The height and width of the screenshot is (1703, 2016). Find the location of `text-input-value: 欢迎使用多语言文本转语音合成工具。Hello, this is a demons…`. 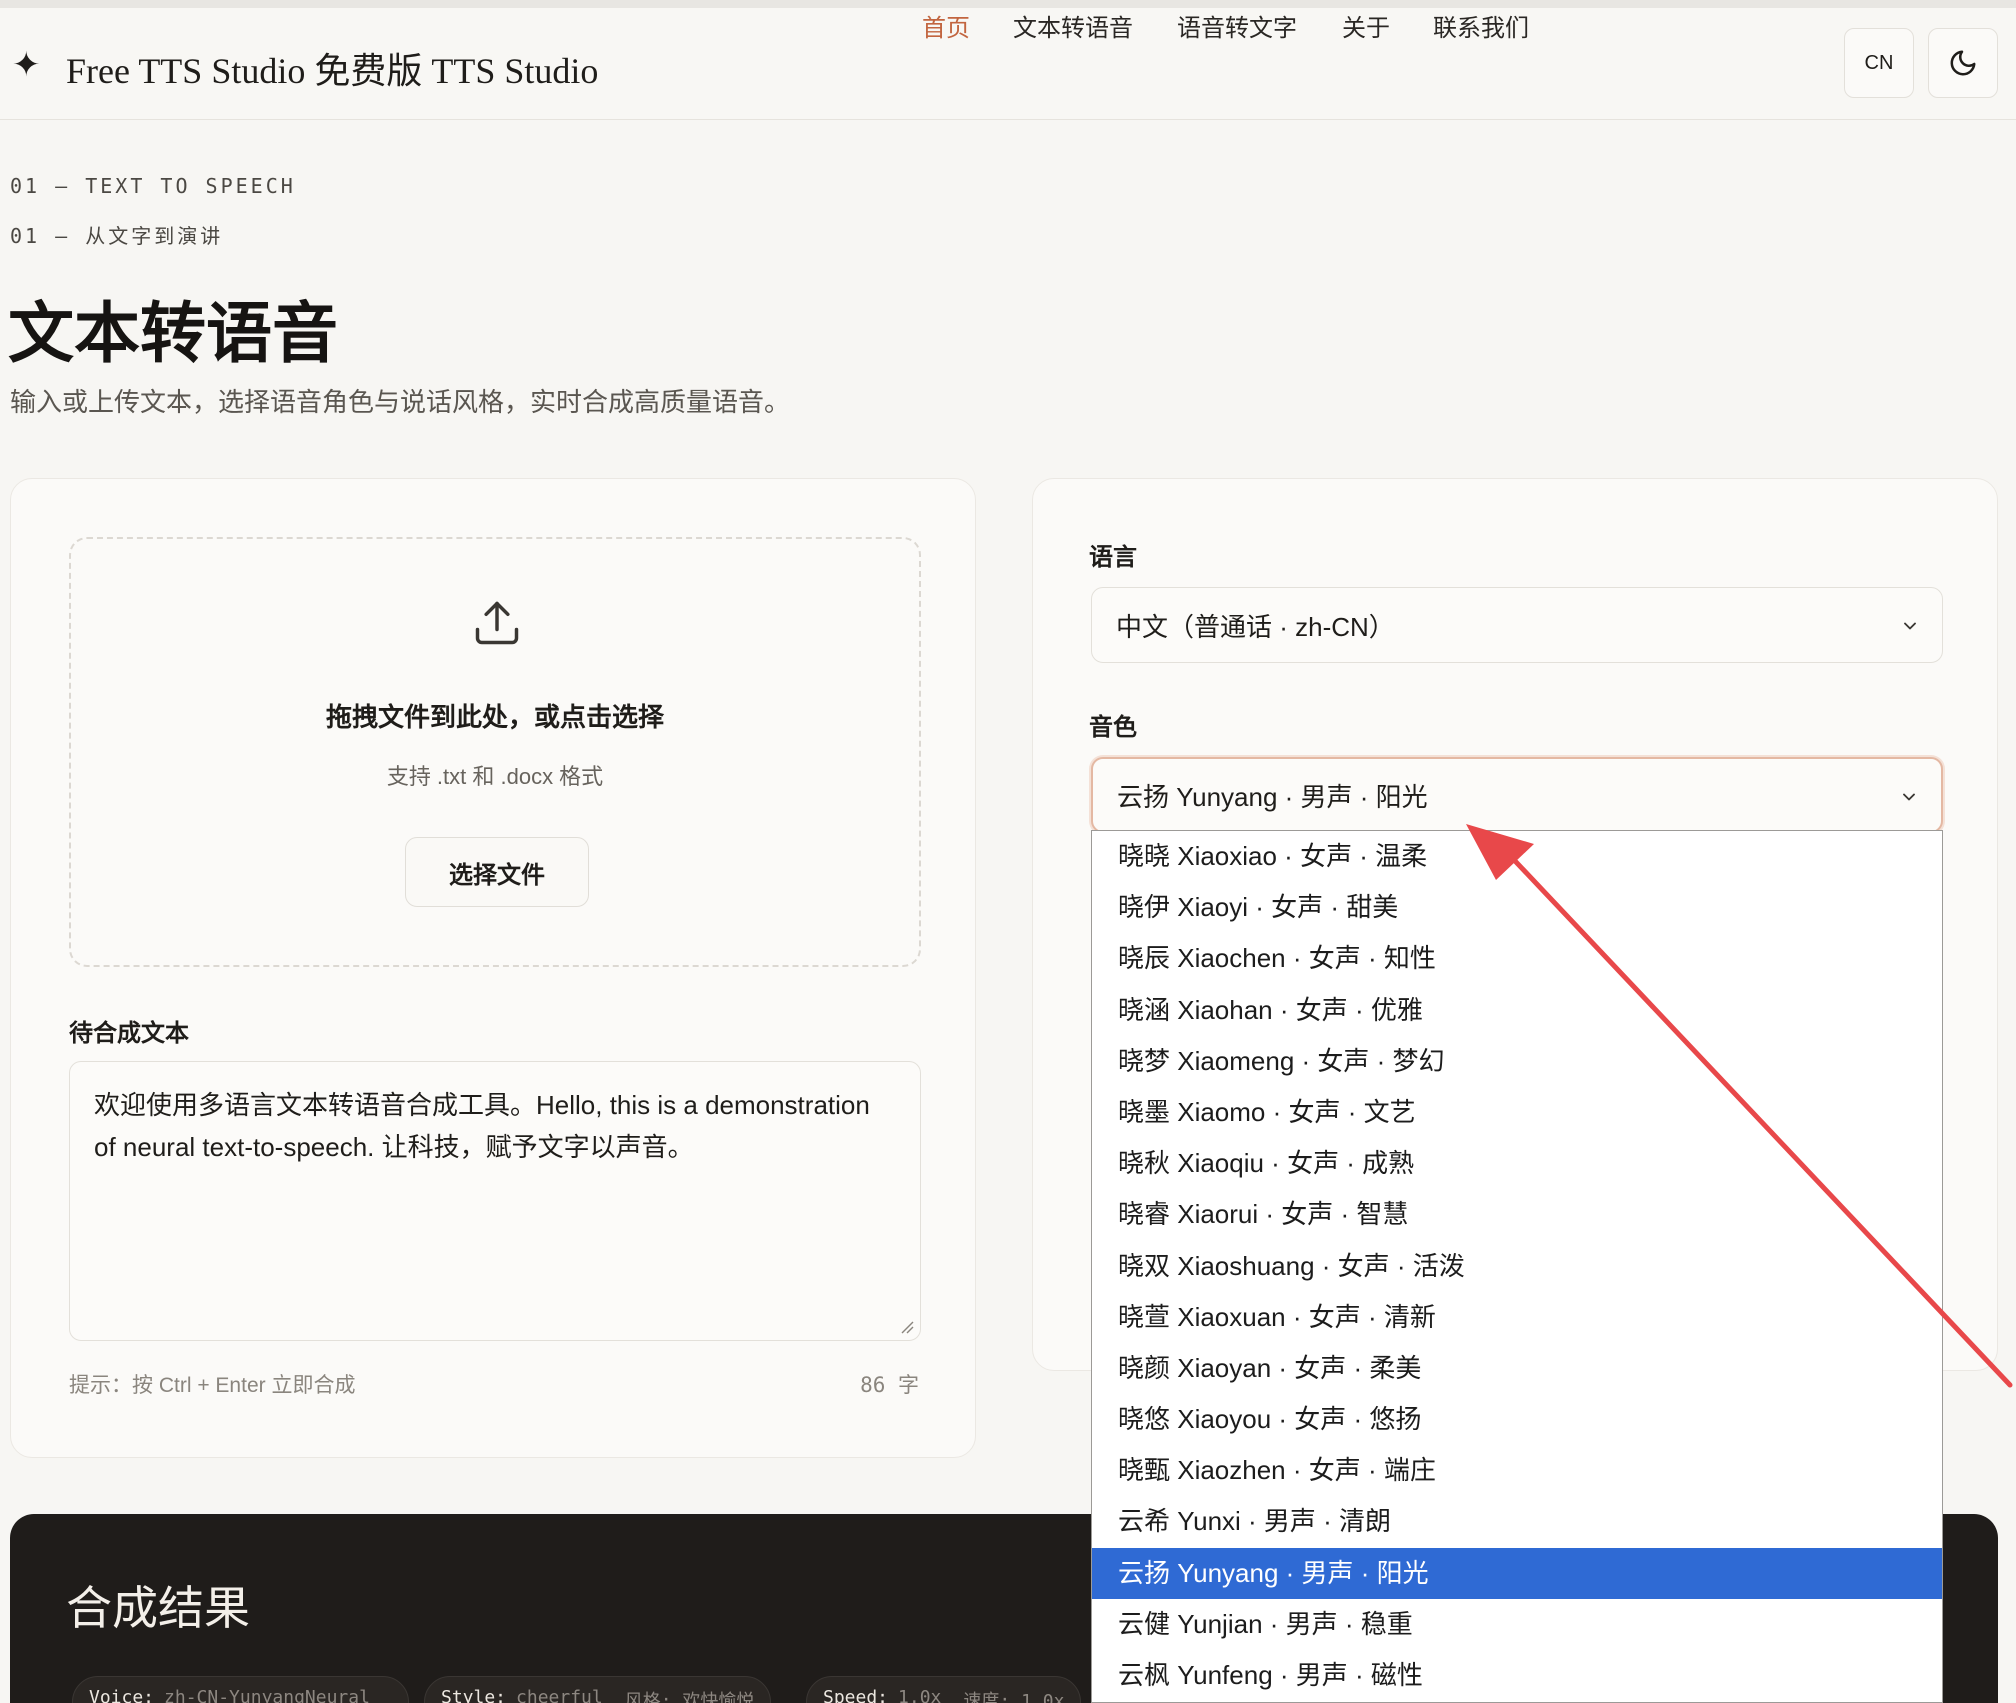

text-input-value: 欢迎使用多语言文本转语音合成工具。Hello, this is a demons… is located at coordinates (482, 1126).